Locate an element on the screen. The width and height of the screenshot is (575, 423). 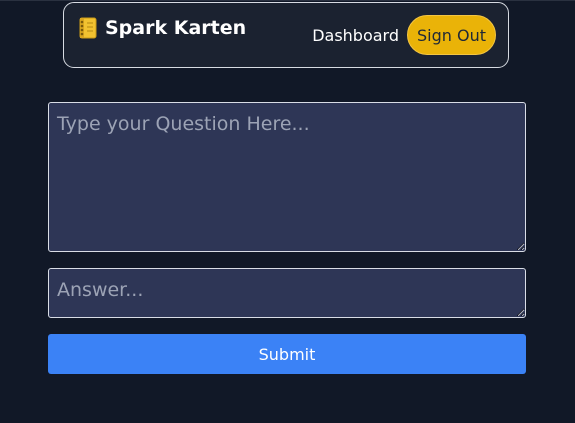
brand-title: Spark Karten is located at coordinates (176, 28).